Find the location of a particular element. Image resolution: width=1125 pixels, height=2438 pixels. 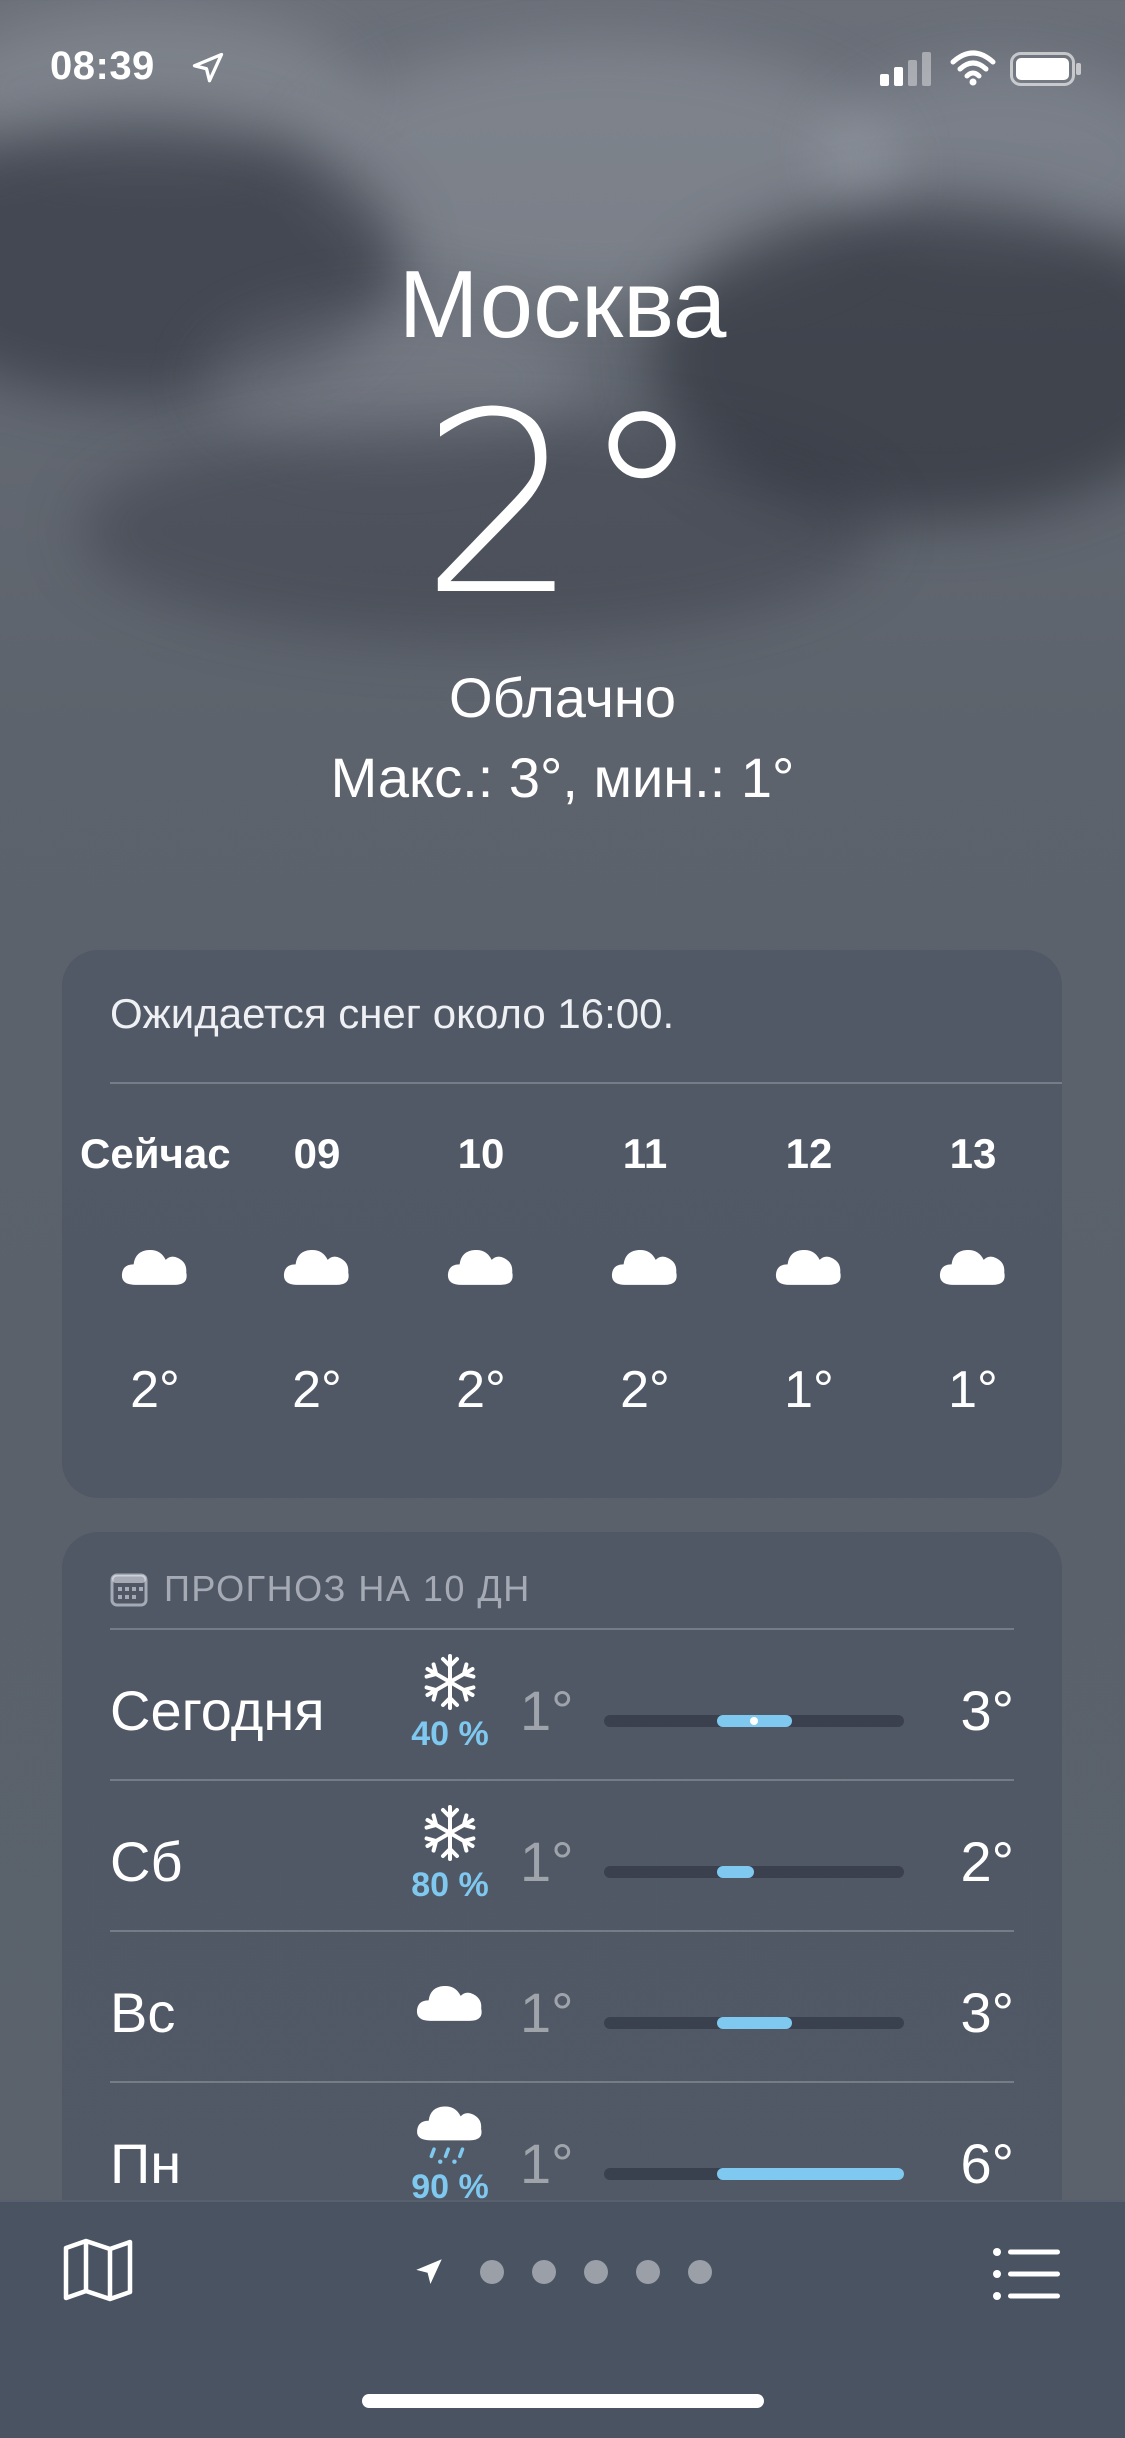

hour-label: 09 is located at coordinates (317, 1153).